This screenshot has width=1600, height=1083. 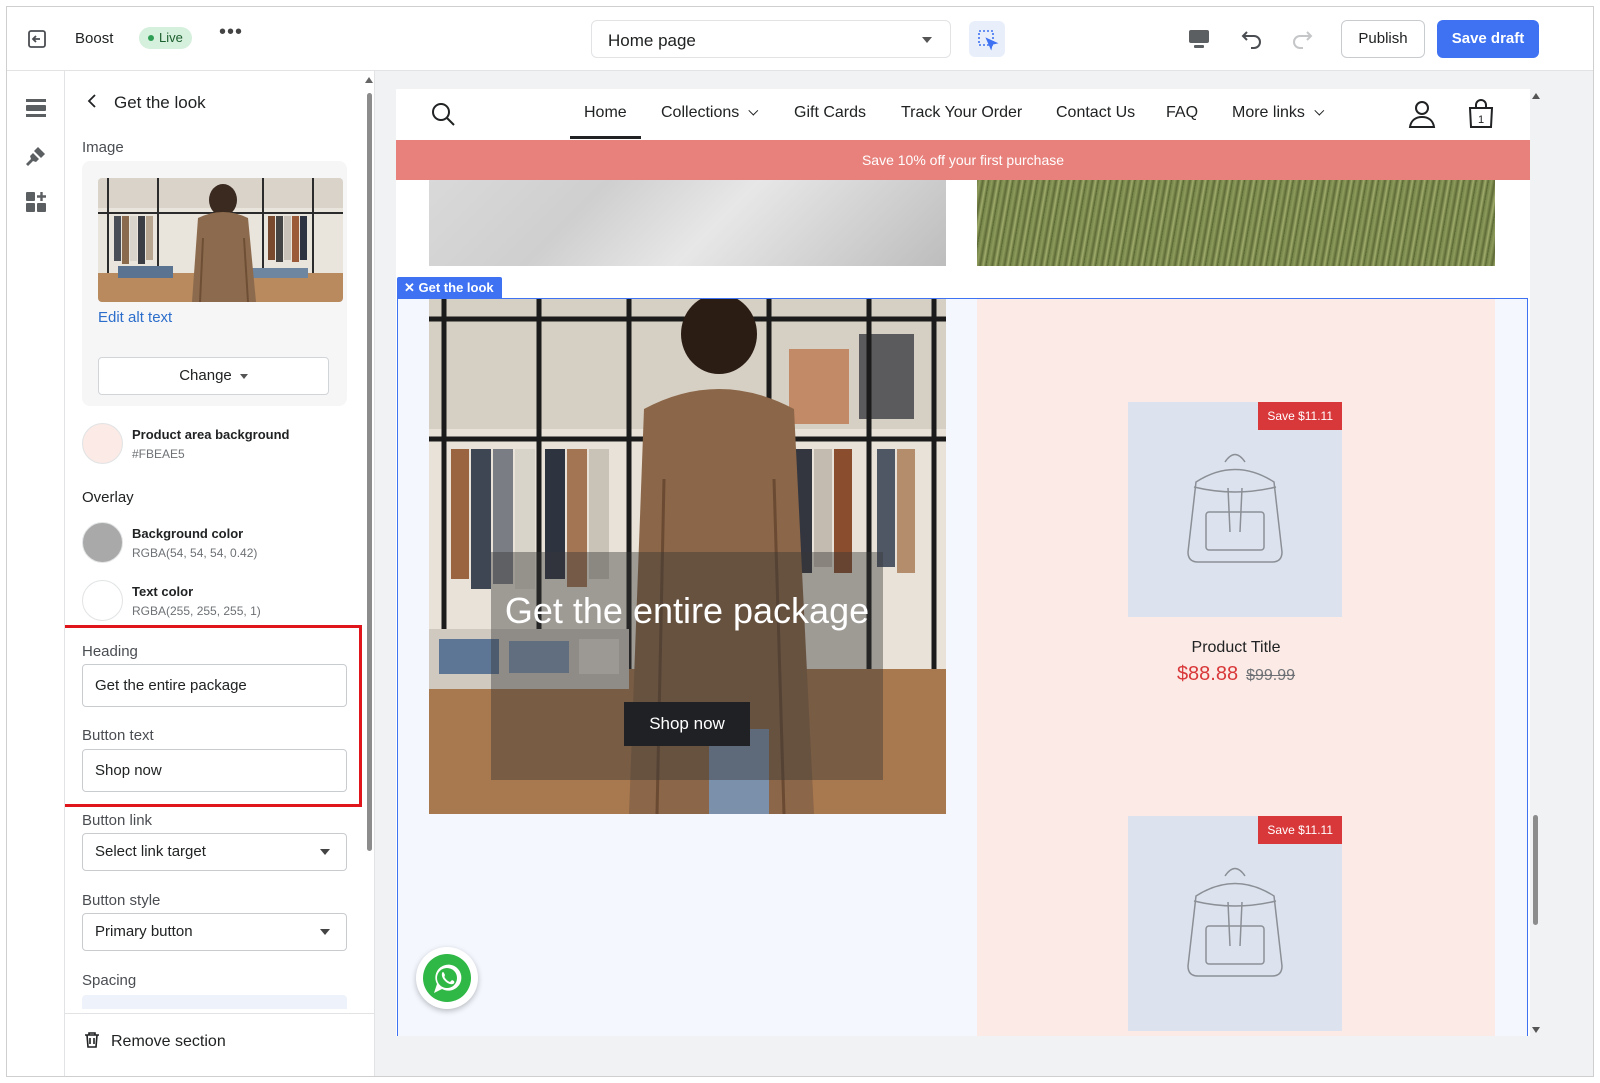 I want to click on preview-scroll-thumb, so click(x=1535, y=870).